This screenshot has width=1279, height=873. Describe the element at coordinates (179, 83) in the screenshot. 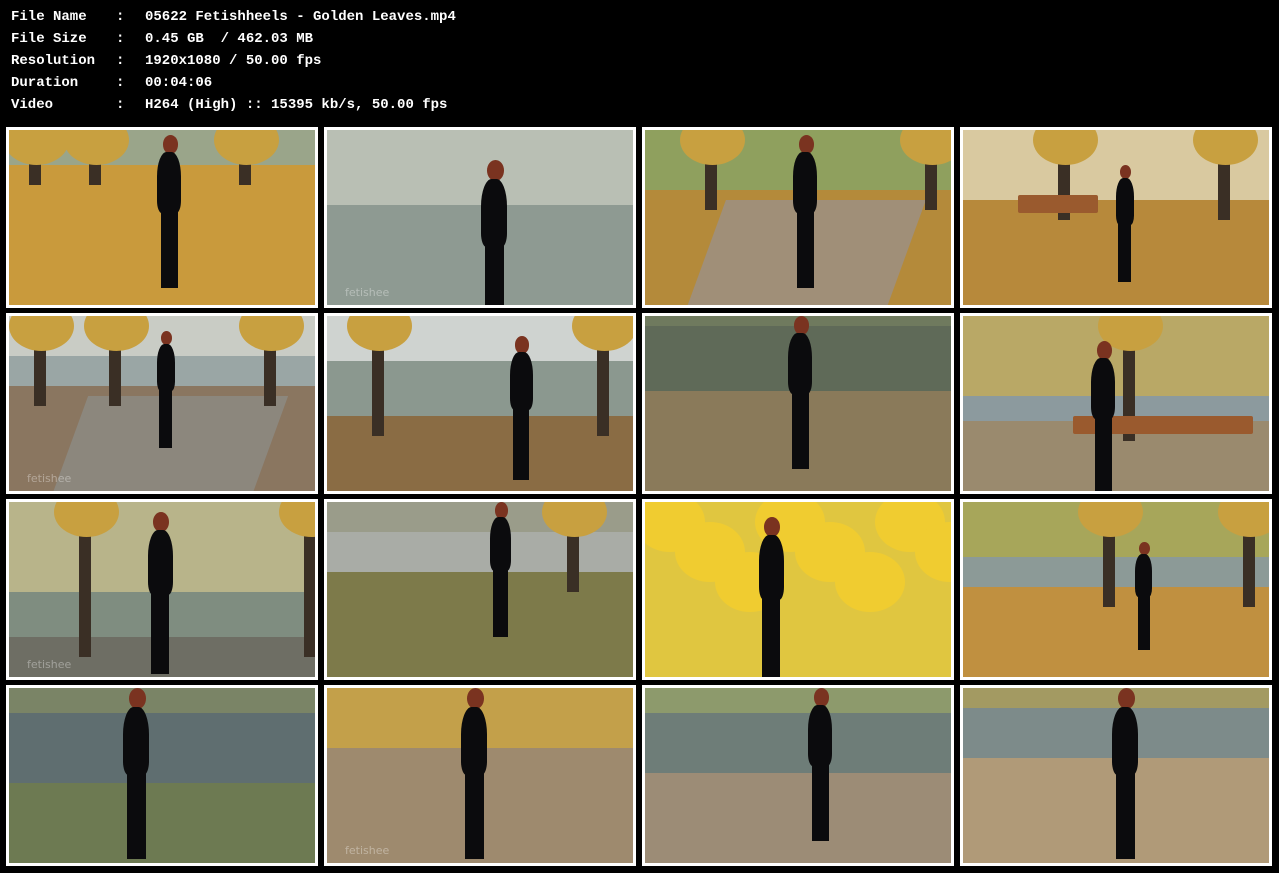

I see `duration-value: 00:04:06` at that location.